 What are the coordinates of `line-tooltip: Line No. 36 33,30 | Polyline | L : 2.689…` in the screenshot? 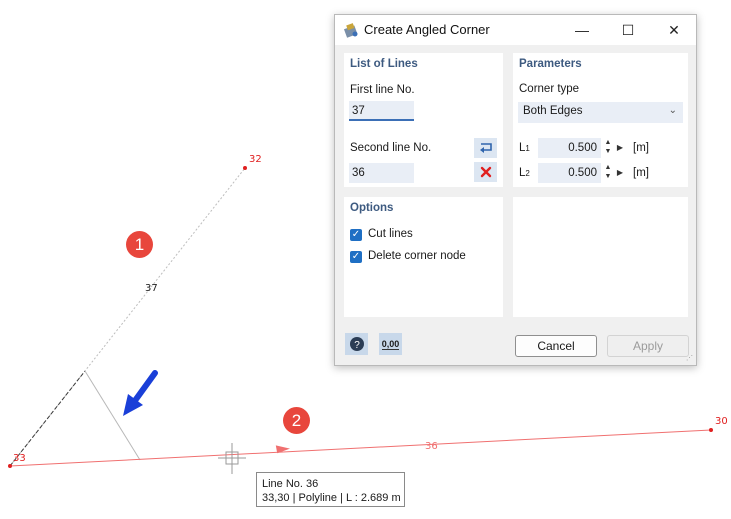 It's located at (330, 489).